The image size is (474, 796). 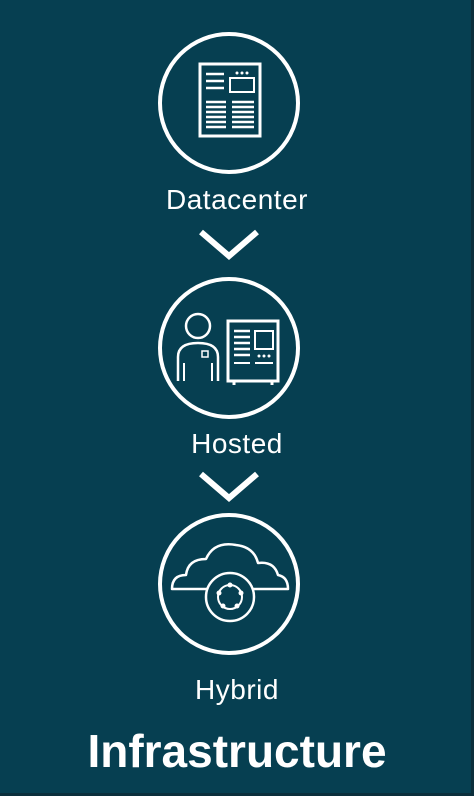 I want to click on step-label-hosted: Hosted, so click(x=237, y=443).